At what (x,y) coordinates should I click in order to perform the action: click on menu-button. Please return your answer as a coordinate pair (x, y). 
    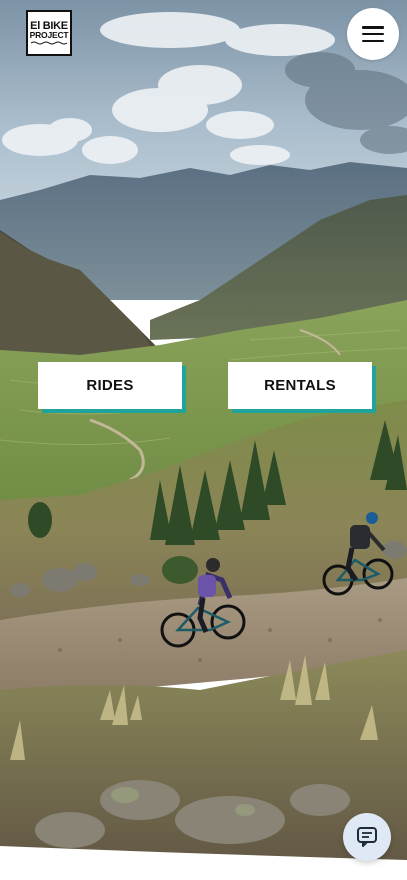
    Looking at the image, I should click on (373, 34).